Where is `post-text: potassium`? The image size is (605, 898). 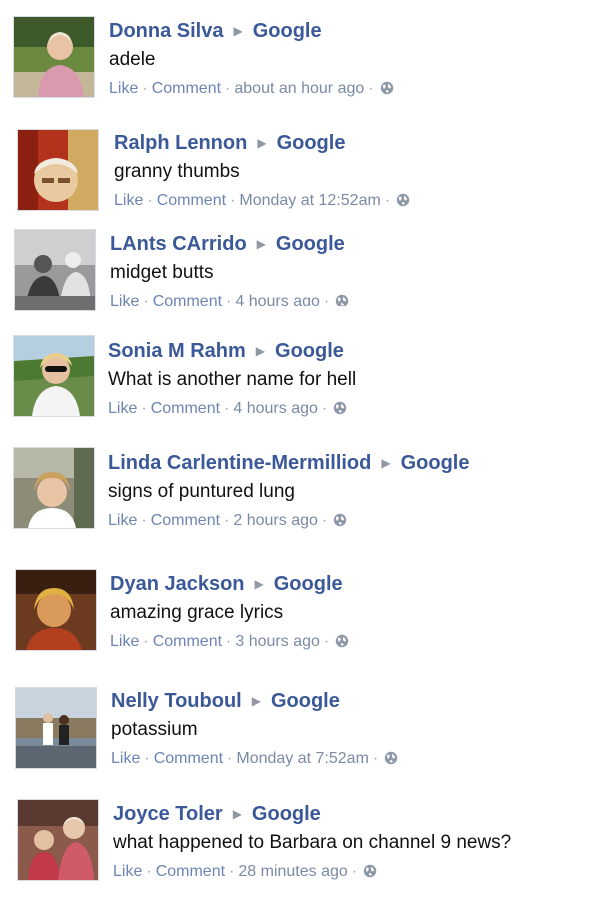 post-text: potassium is located at coordinates (154, 729).